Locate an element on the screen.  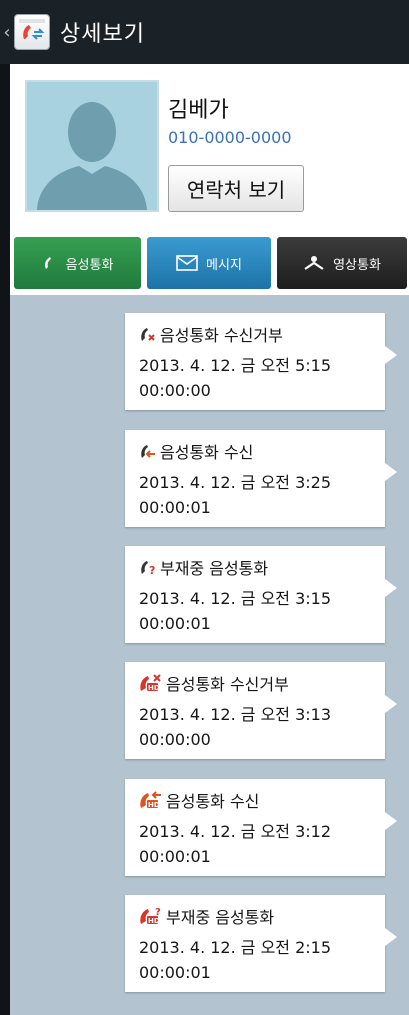
person-silhouette-icon is located at coordinates (92, 156).